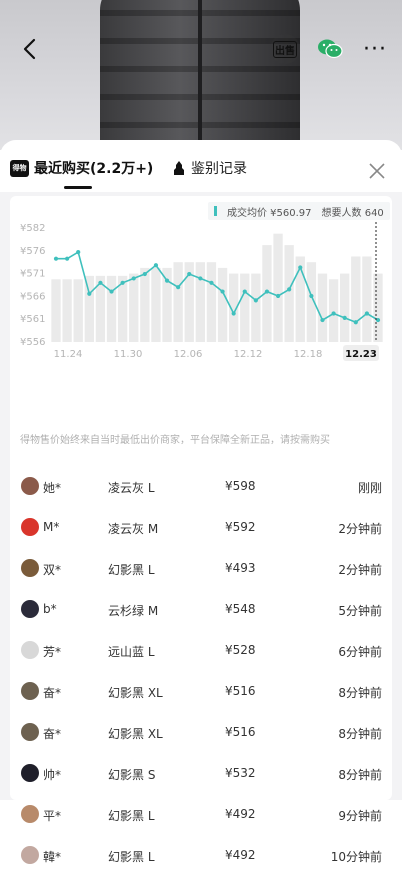 This screenshot has height=876, width=402. I want to click on time-label: 9分钟前, so click(360, 816).